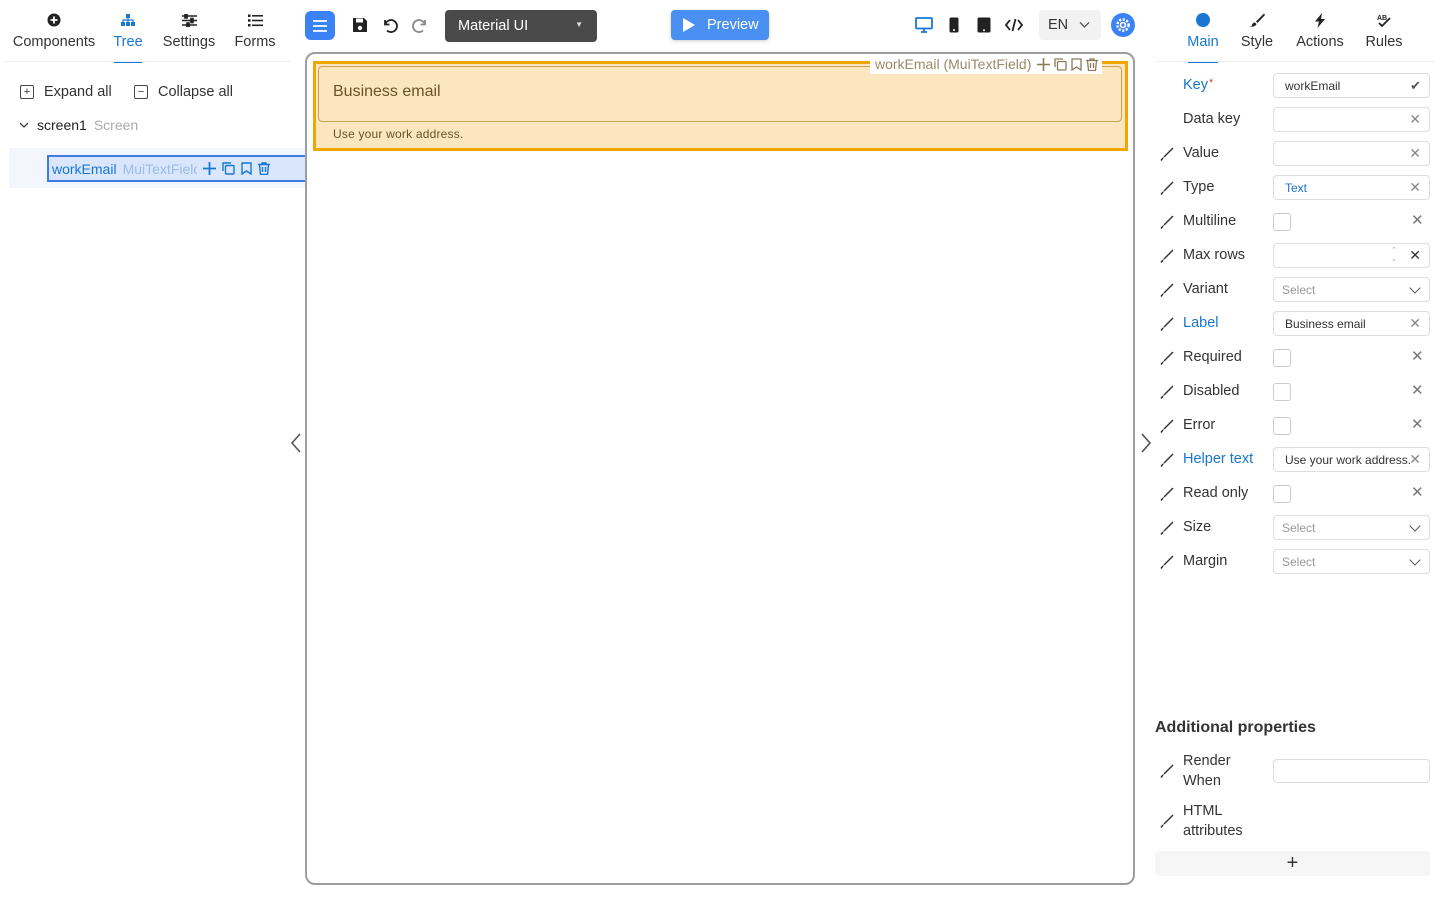 The image size is (1440, 900). I want to click on menu-button, so click(320, 25).